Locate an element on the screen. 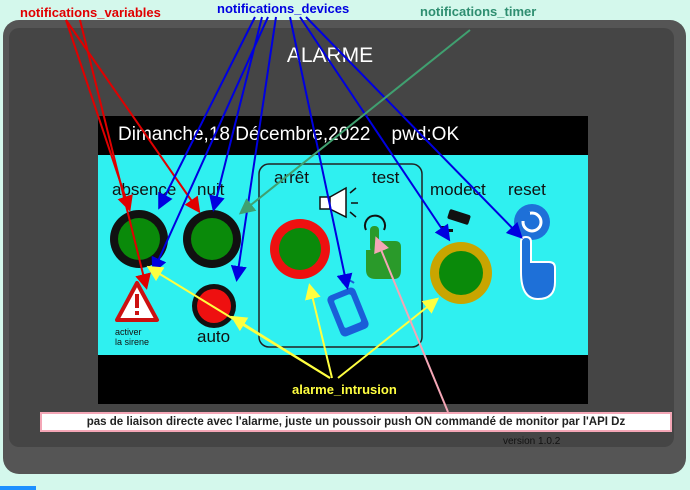 The image size is (690, 490). bottom-accent-bar is located at coordinates (18, 488).